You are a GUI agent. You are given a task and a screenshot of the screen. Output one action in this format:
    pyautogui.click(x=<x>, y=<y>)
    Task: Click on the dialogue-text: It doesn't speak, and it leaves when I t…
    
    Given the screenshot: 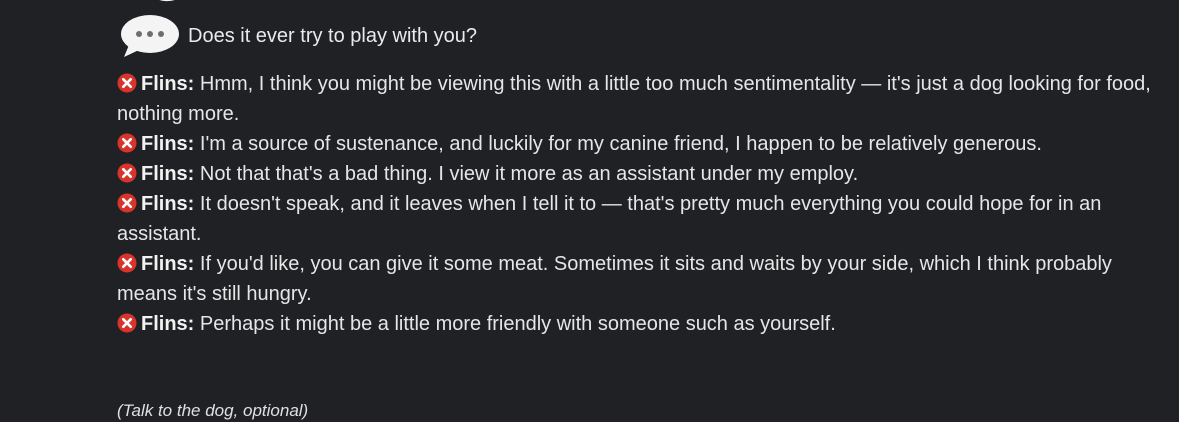 What is the action you would take?
    pyautogui.click(x=609, y=219)
    